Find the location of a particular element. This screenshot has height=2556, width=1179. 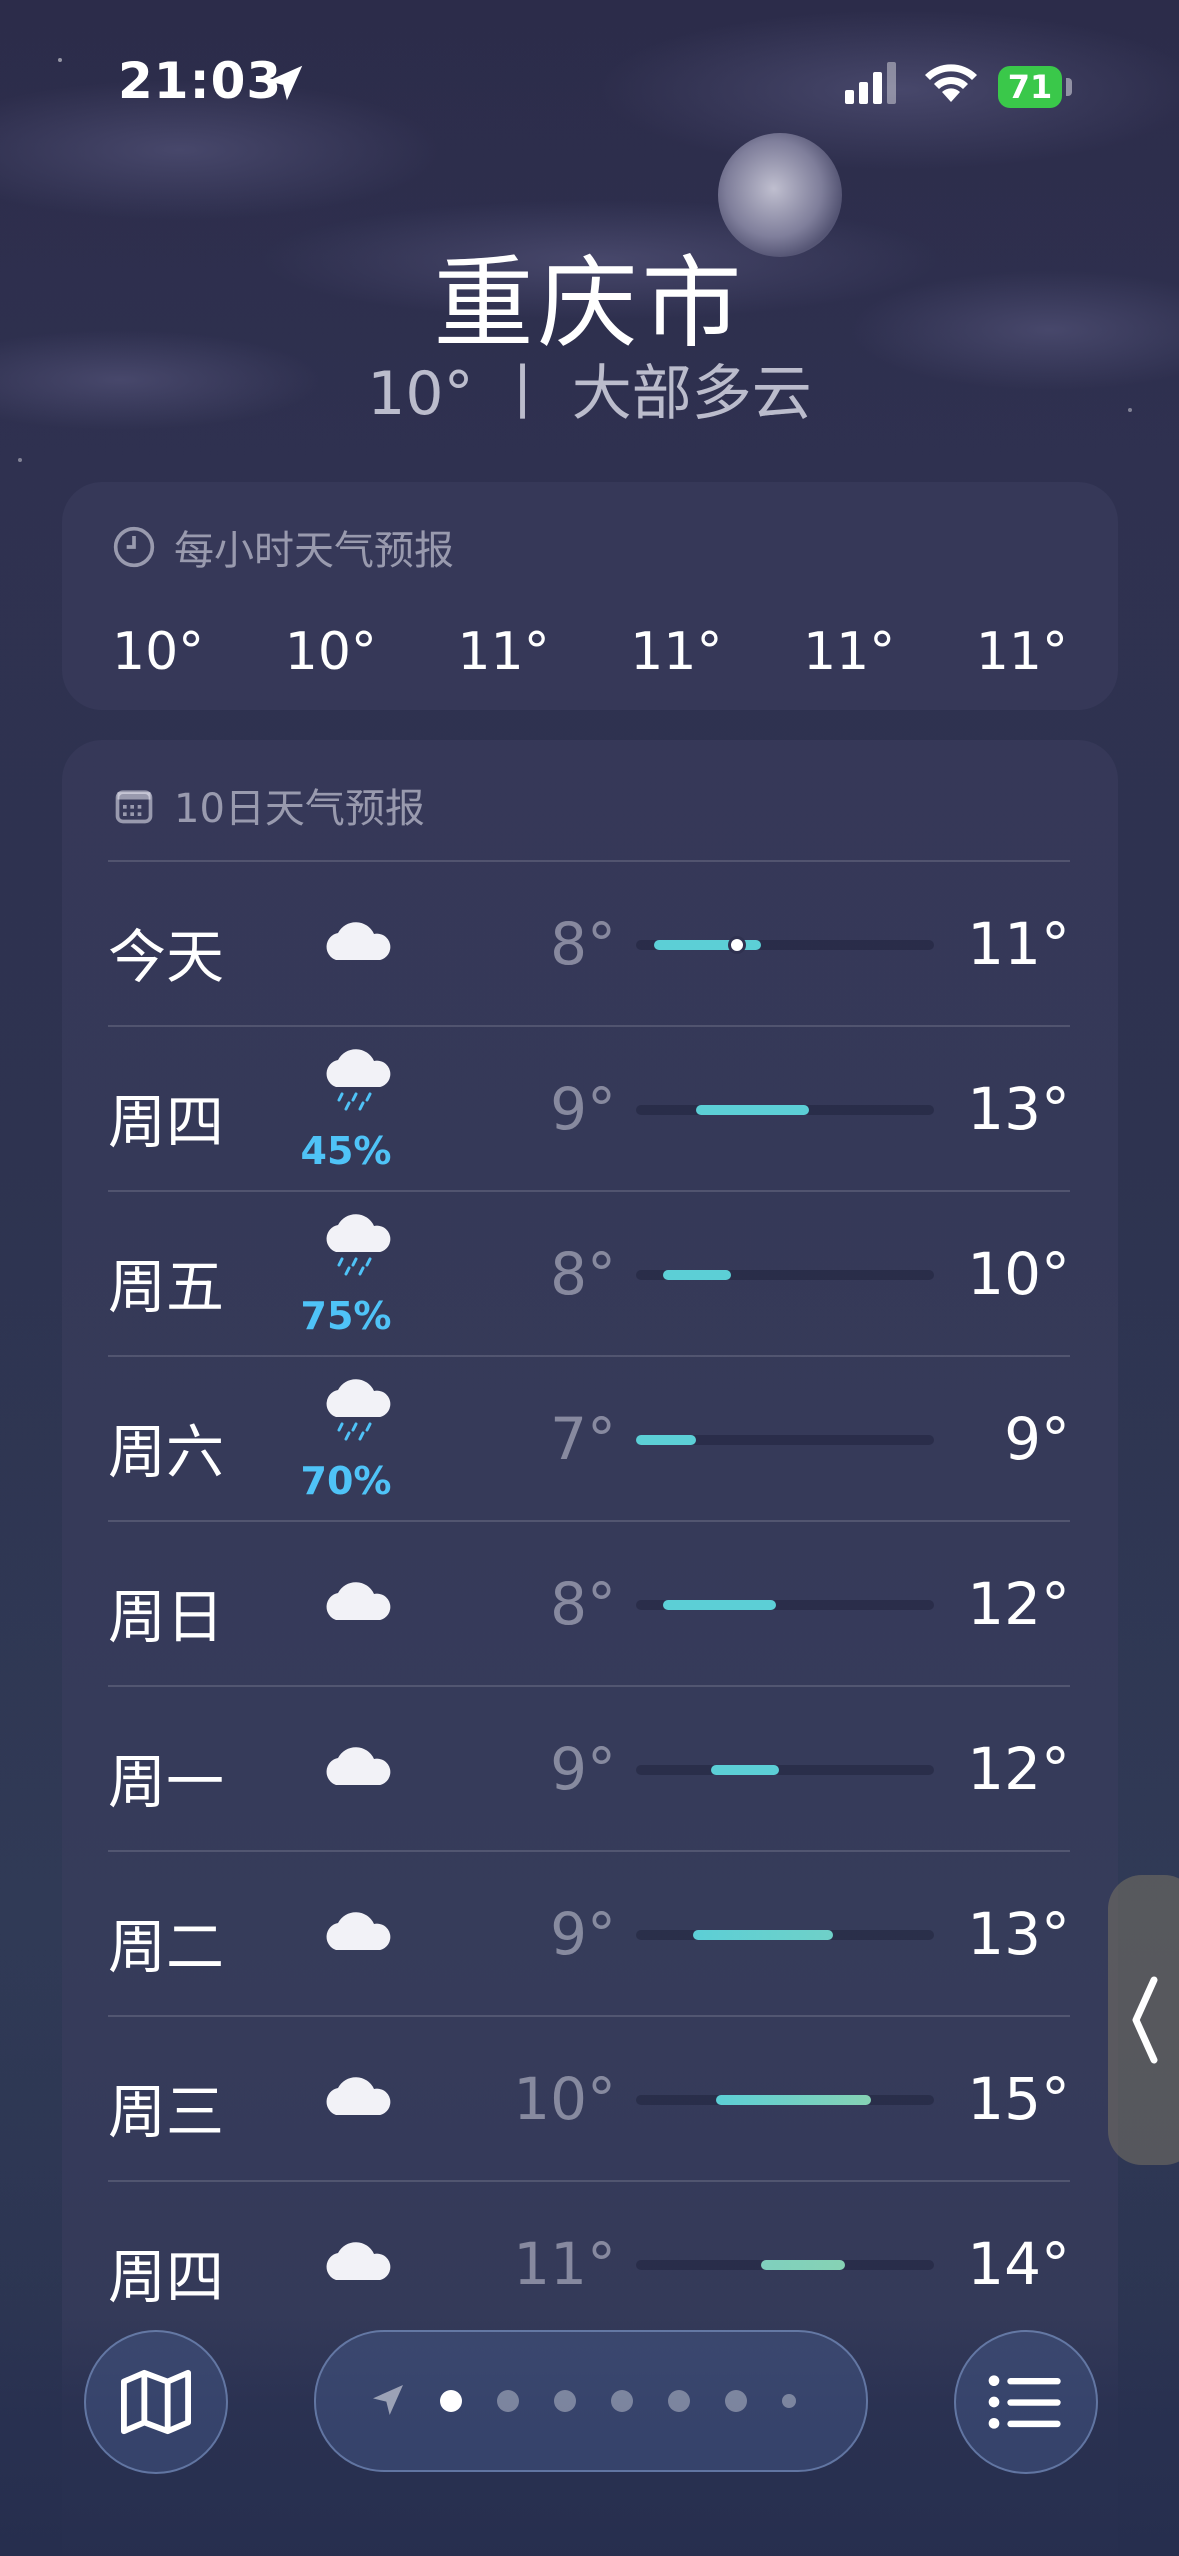

side-panel-handle is located at coordinates (1143, 2020).